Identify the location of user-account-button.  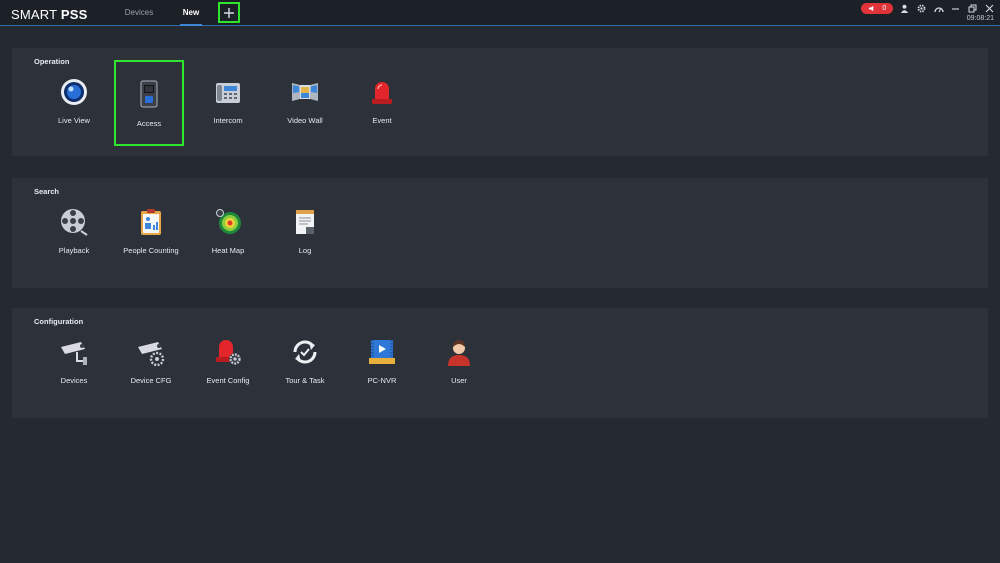
(904, 8).